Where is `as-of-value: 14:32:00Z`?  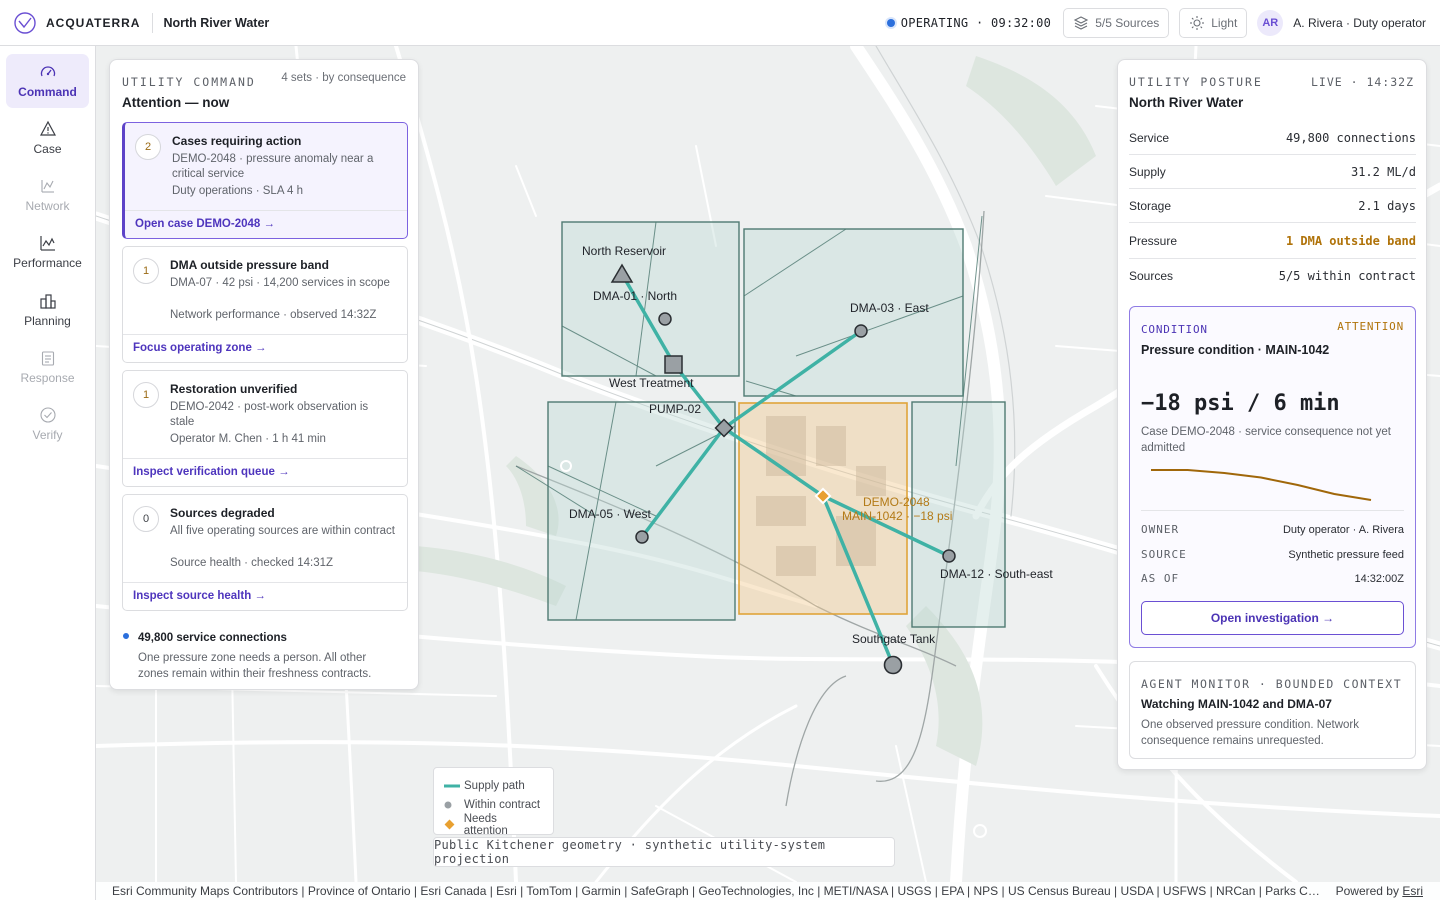 as-of-value: 14:32:00Z is located at coordinates (1379, 578).